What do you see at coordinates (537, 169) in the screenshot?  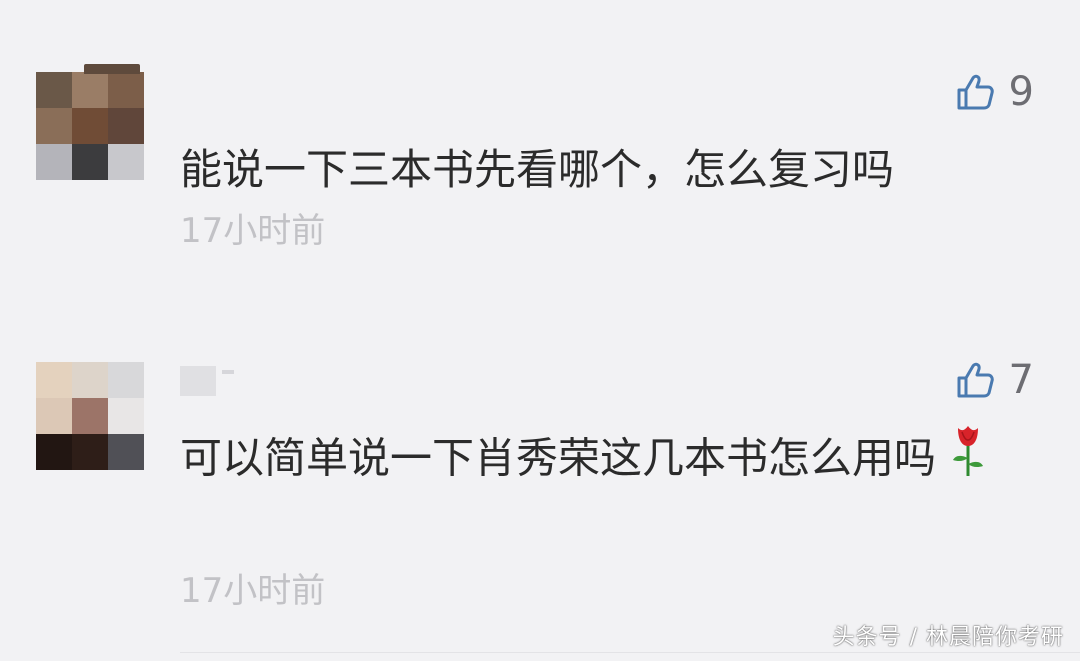 I see `comment-text-content: 能说一下三本书先看哪个，怎么复习吗` at bounding box center [537, 169].